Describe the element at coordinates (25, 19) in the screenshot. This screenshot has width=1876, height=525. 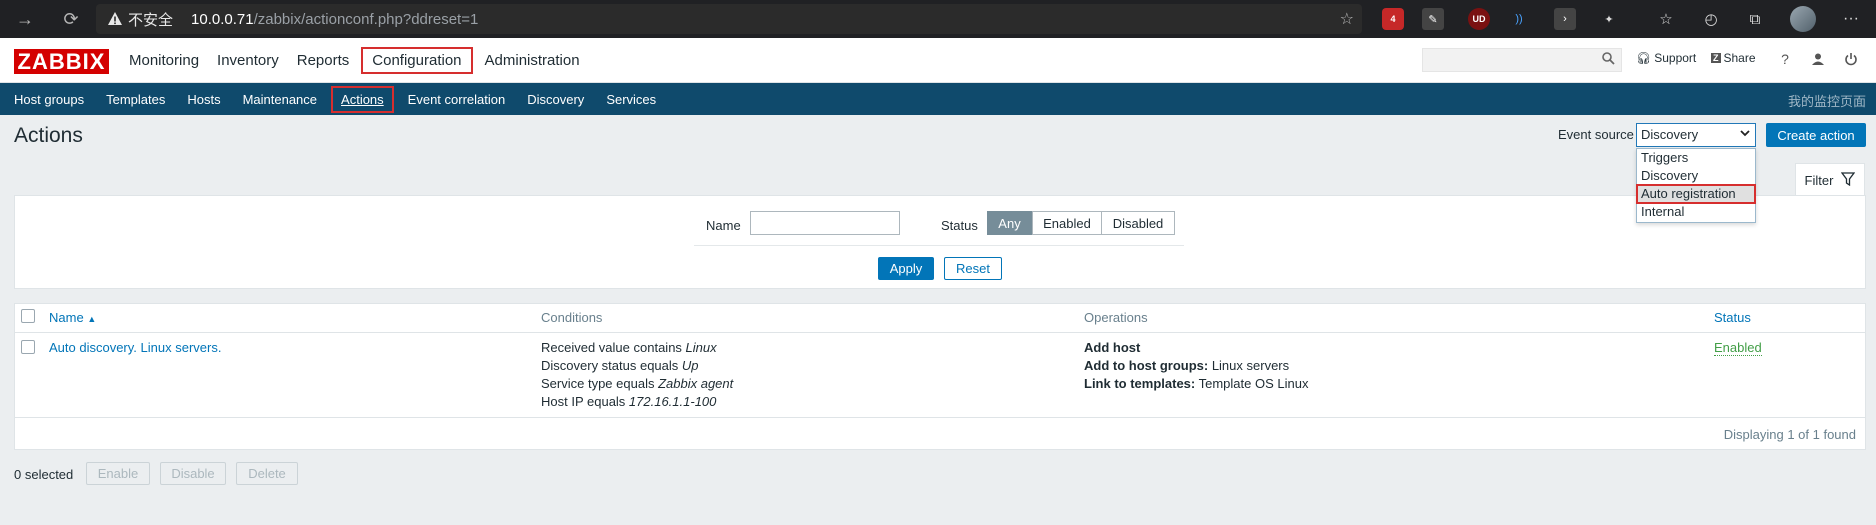
I see `back-arrow-icon: →` at that location.